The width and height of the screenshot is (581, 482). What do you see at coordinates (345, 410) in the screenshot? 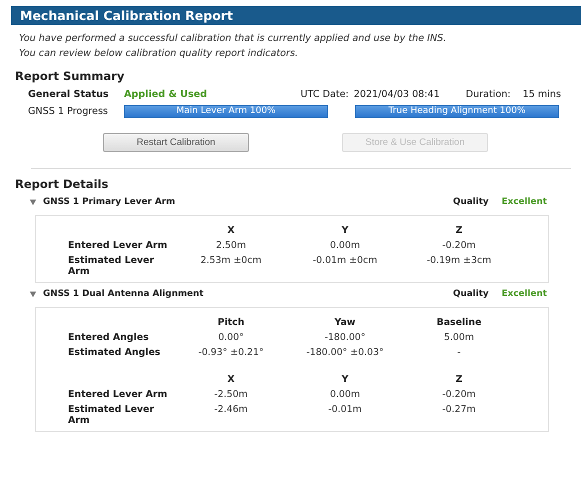
I see `table-cell-text: -0.01m` at bounding box center [345, 410].